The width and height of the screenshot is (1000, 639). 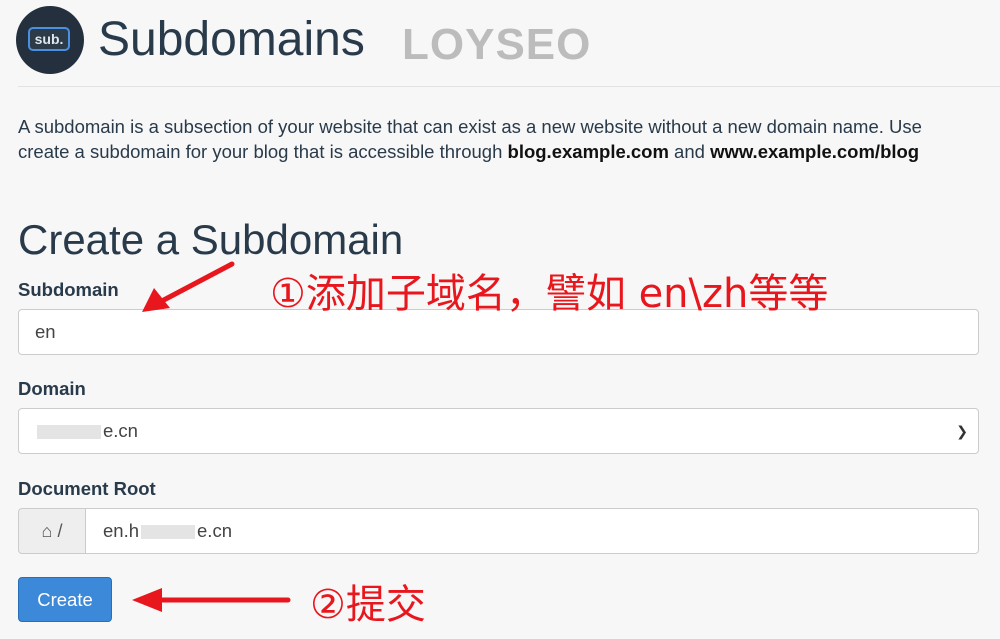 What do you see at coordinates (689, 151) in the screenshot?
I see `description-conjunction: and` at bounding box center [689, 151].